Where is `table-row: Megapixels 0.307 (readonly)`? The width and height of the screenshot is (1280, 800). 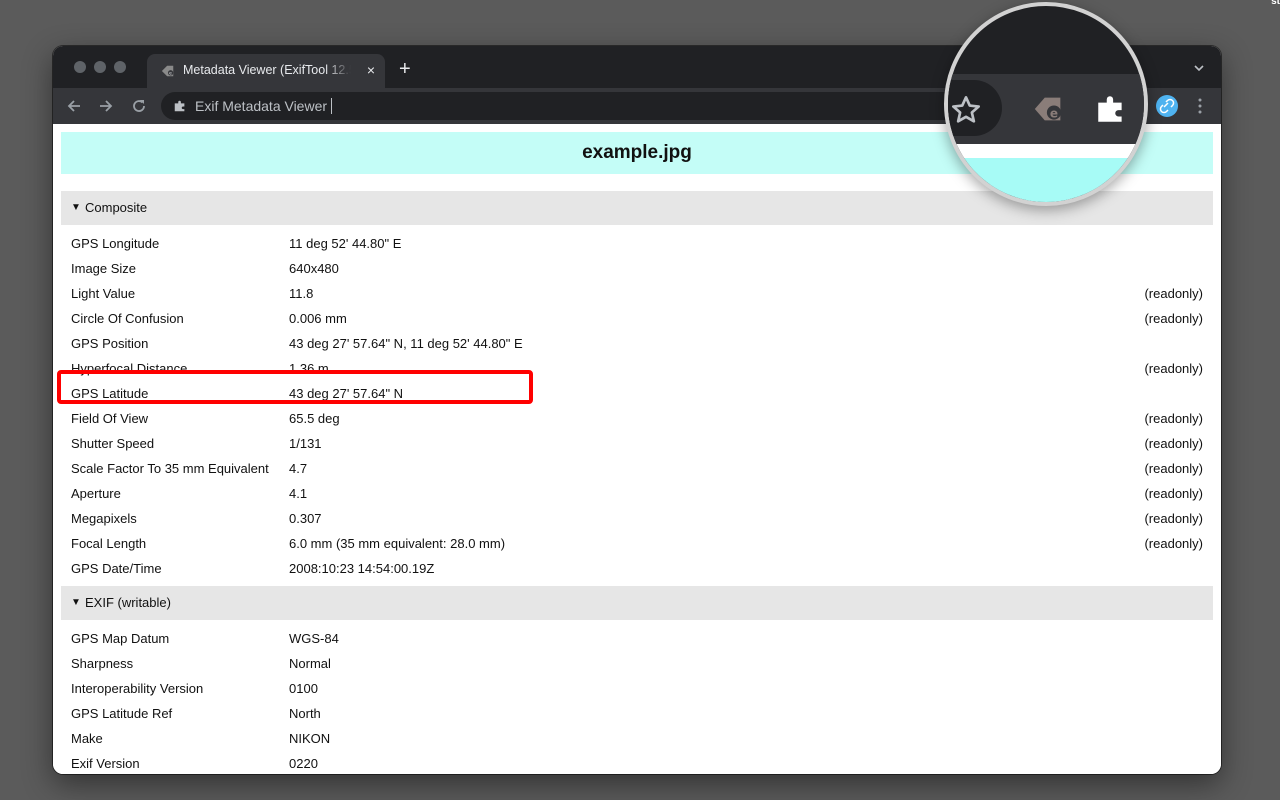 table-row: Megapixels 0.307 (readonly) is located at coordinates (637, 518).